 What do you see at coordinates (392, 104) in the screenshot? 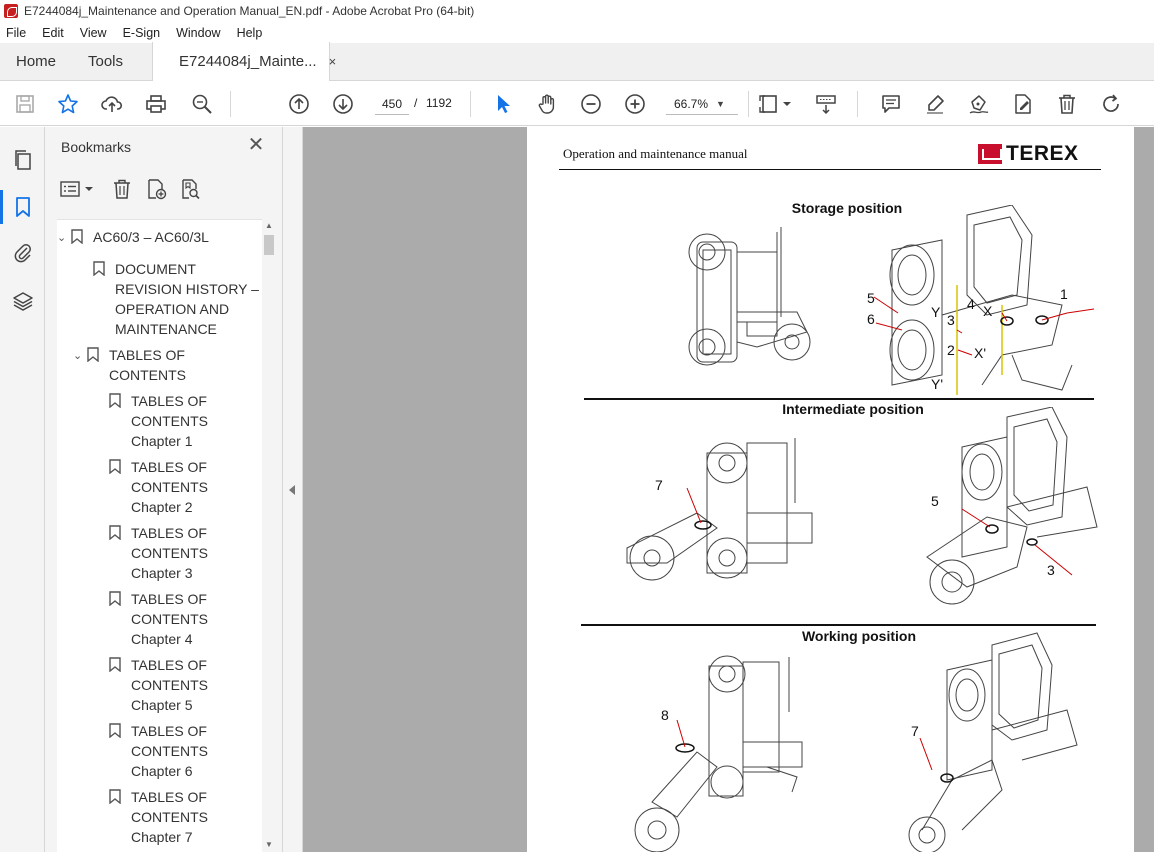
I see `page-number-input` at bounding box center [392, 104].